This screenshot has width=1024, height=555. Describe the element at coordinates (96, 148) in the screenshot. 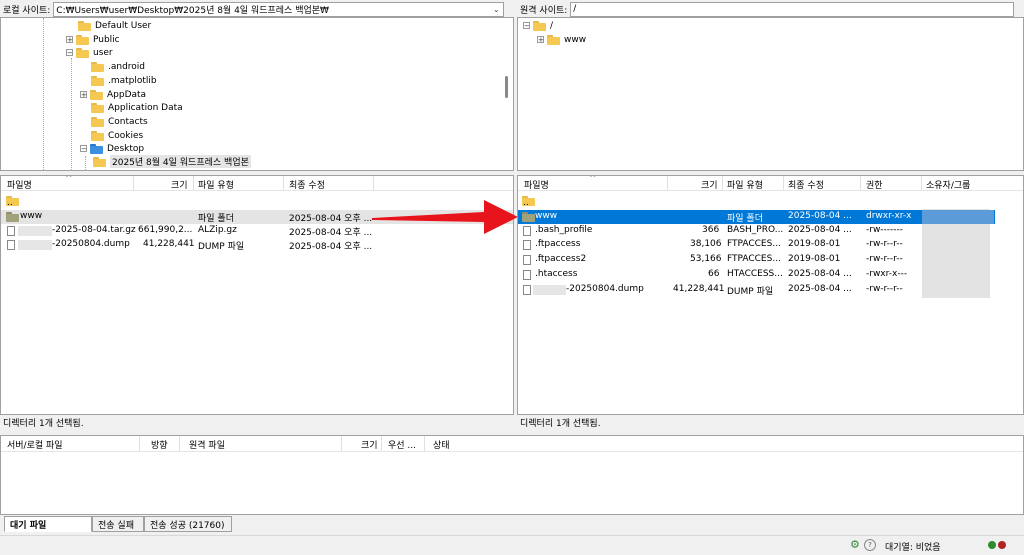

I see `desktop-folder-icon` at that location.